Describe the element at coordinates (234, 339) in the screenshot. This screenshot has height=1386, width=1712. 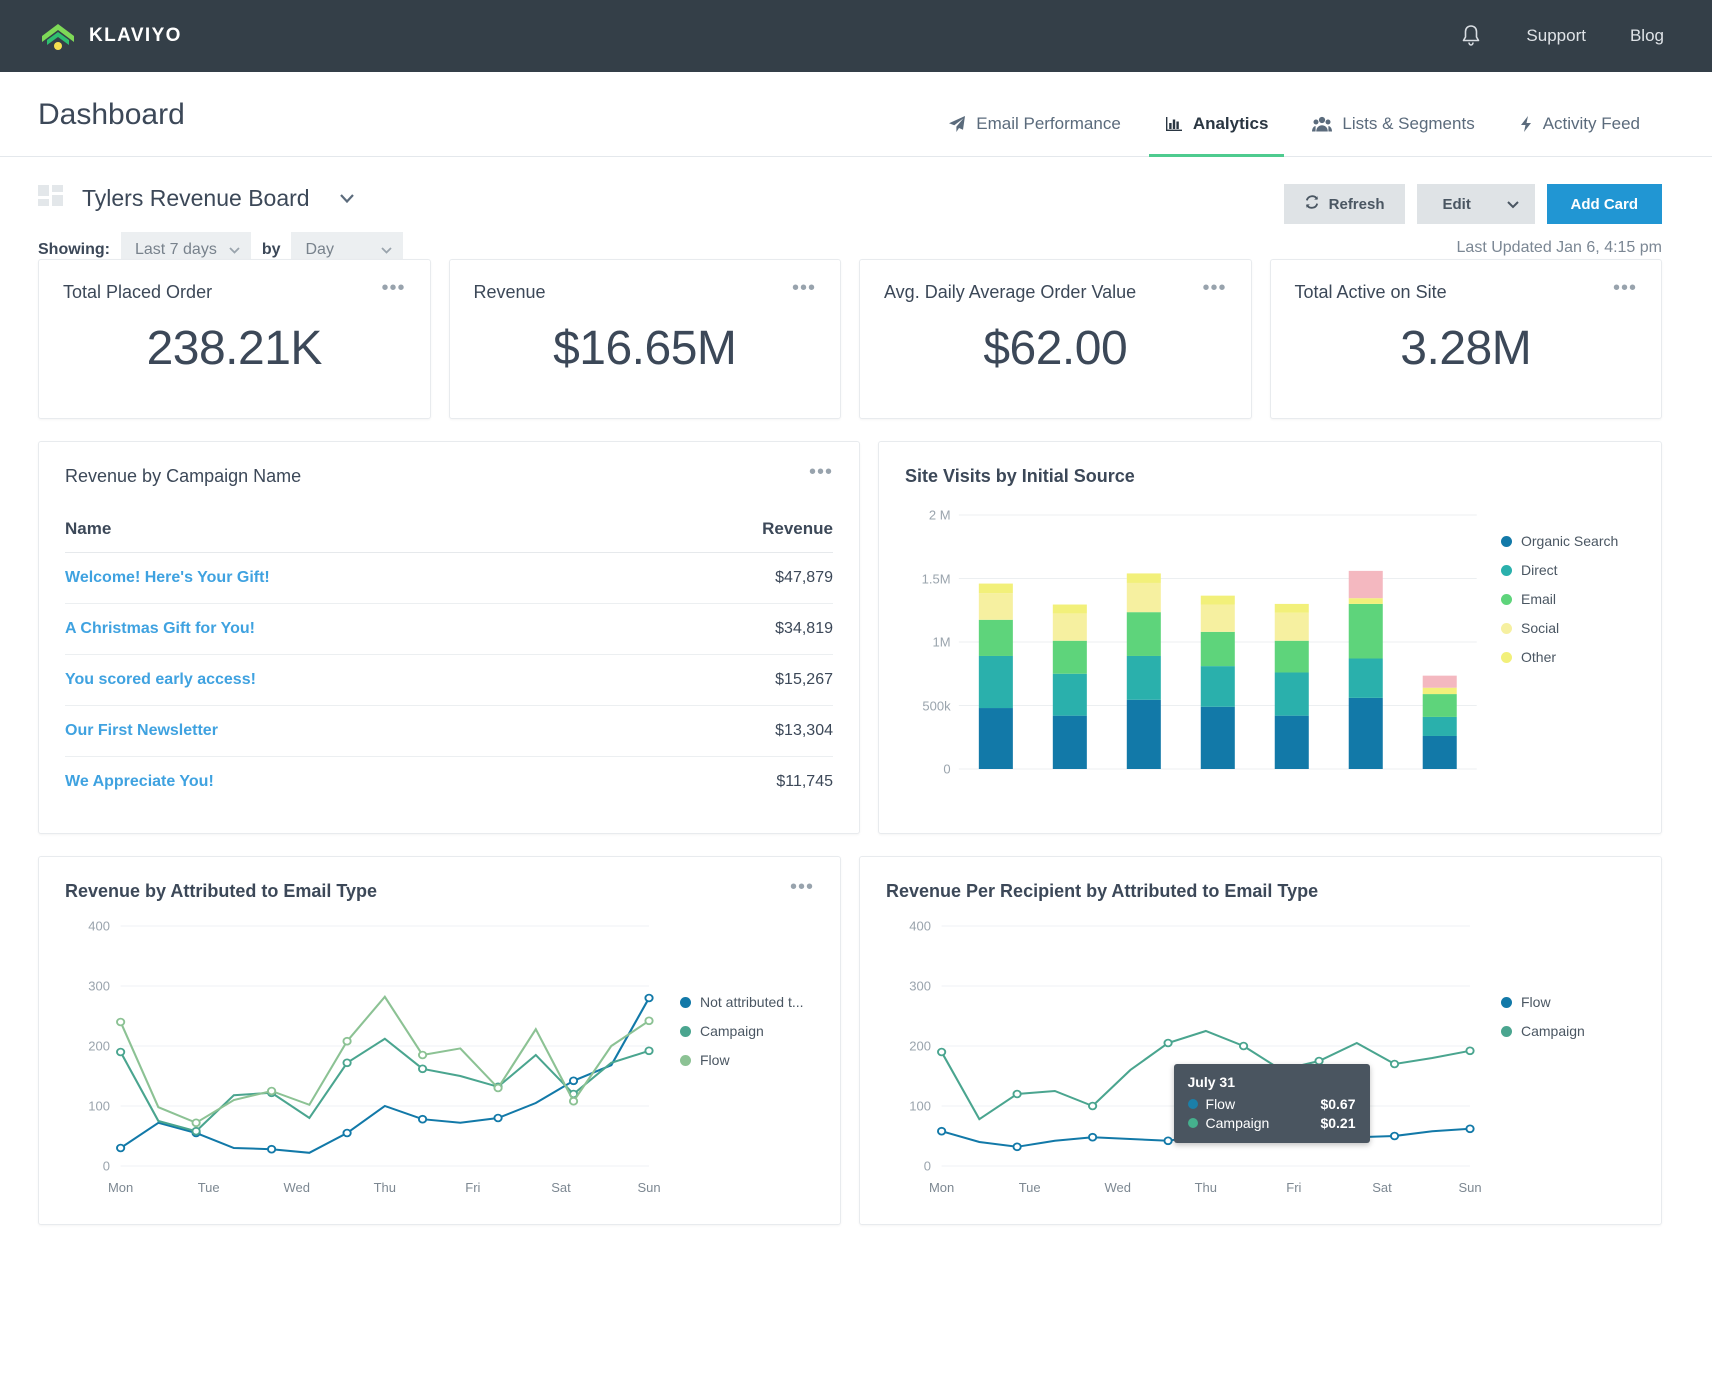
I see `stat-card-total-placed-order: Total Placed Order ••• 238.21K` at that location.